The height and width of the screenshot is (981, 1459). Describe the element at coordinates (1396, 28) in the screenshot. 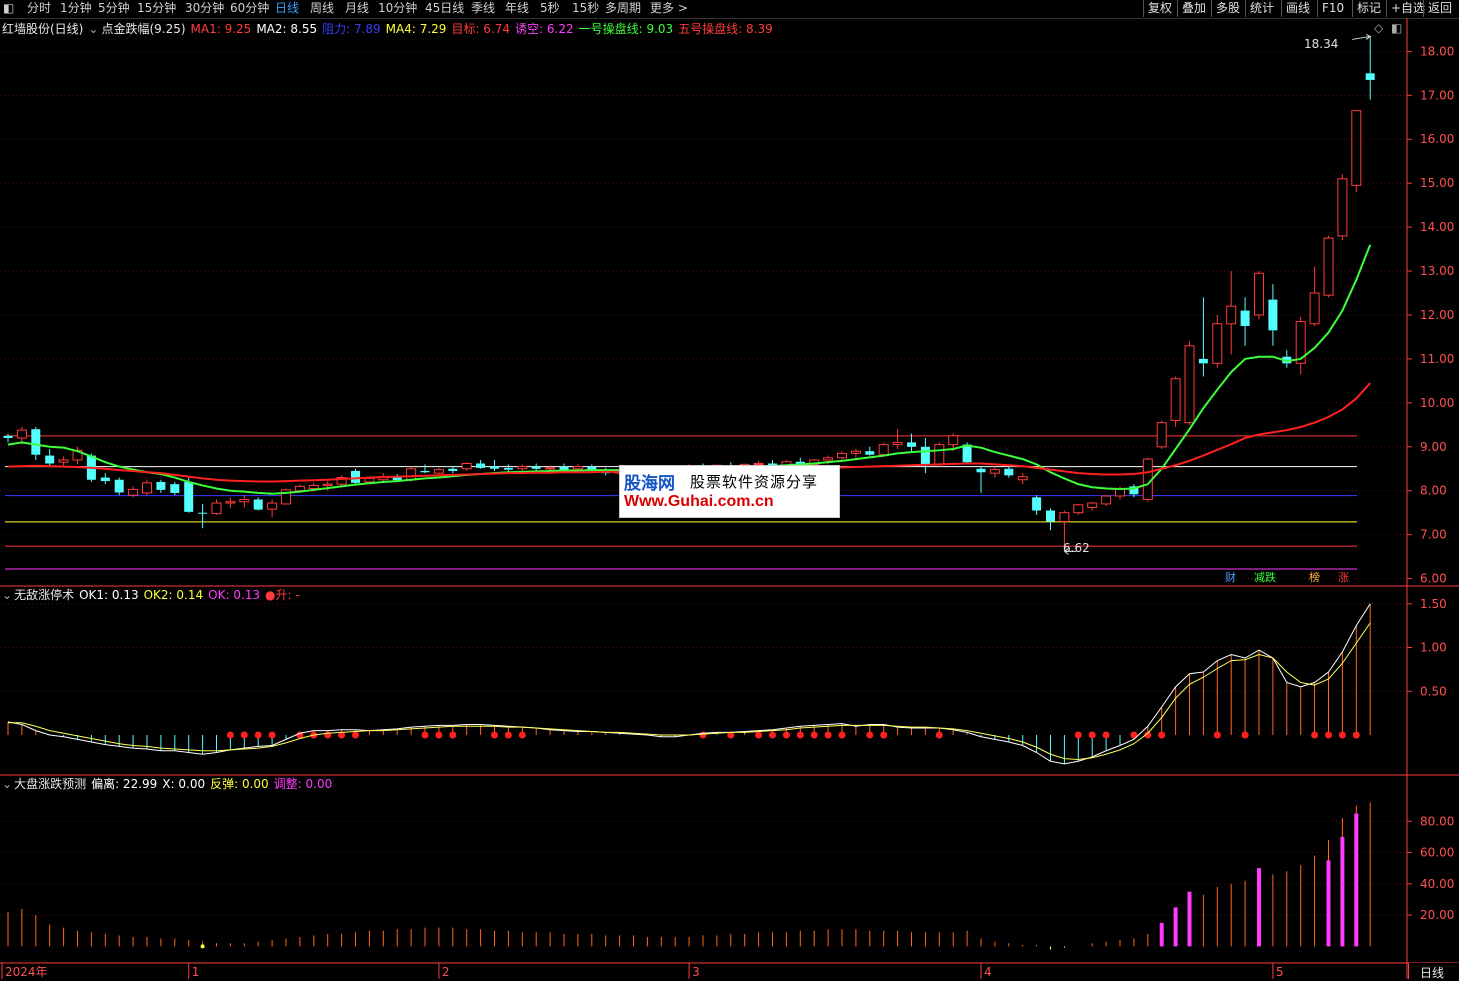

I see `panel-toggle-icon: ◧` at that location.